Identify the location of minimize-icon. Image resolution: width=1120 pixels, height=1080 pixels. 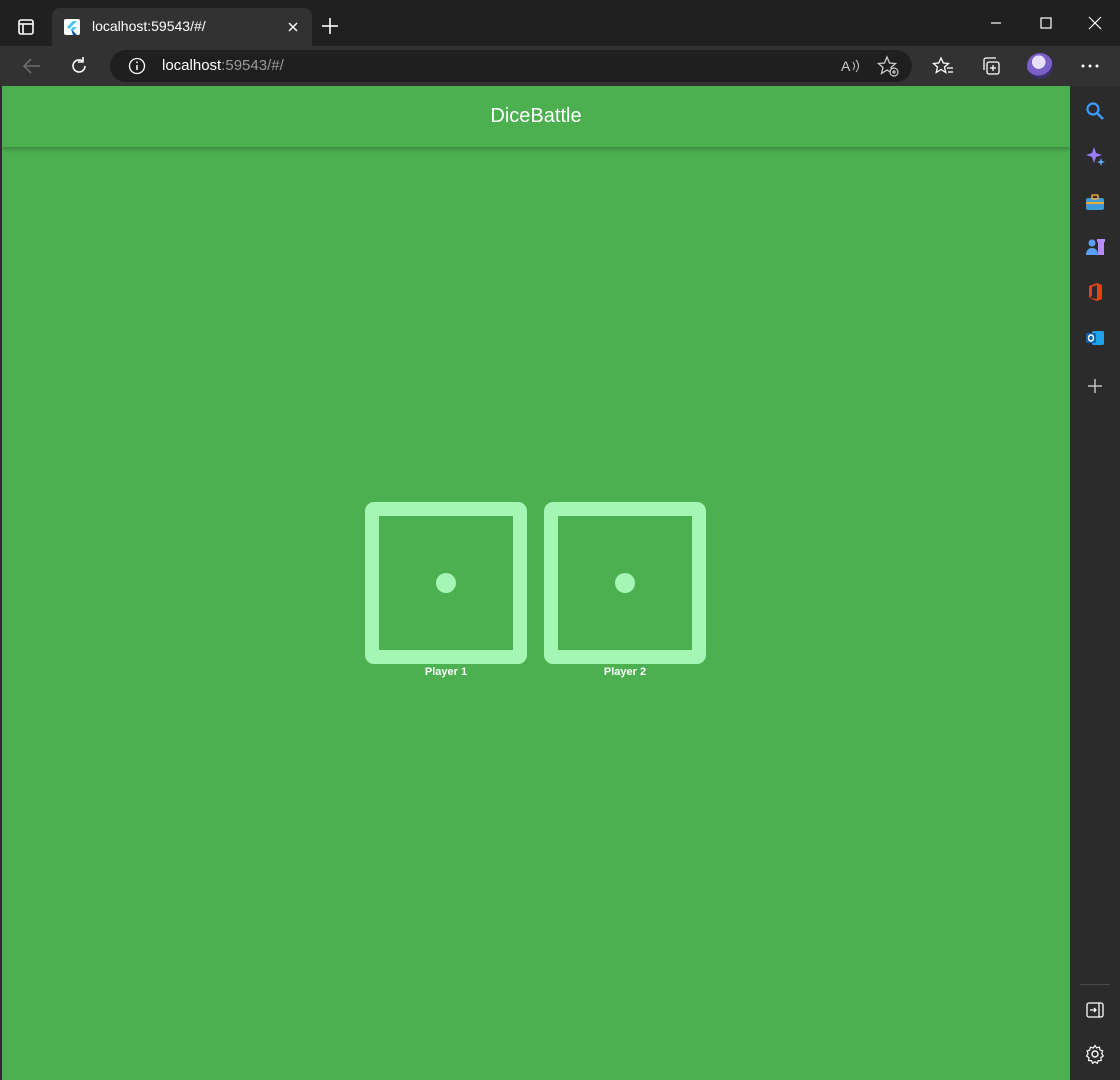
(996, 23).